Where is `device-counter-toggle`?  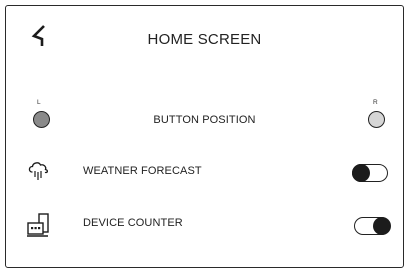
device-counter-toggle is located at coordinates (372, 225).